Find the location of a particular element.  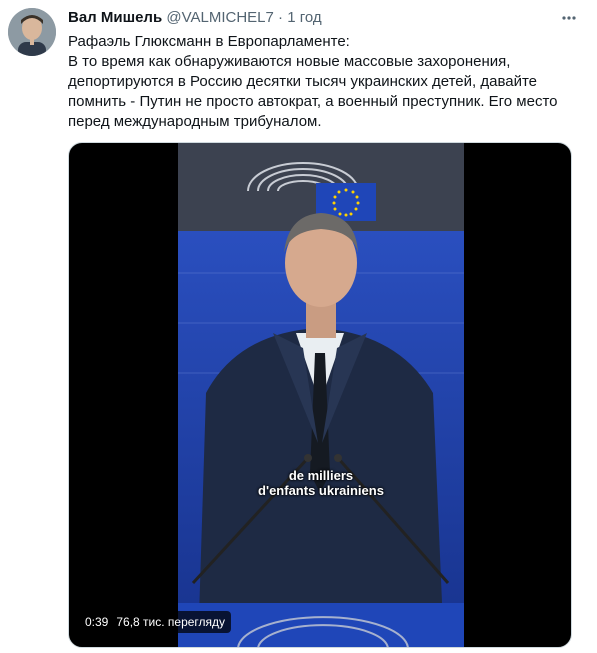

avatar is located at coordinates (32, 32).